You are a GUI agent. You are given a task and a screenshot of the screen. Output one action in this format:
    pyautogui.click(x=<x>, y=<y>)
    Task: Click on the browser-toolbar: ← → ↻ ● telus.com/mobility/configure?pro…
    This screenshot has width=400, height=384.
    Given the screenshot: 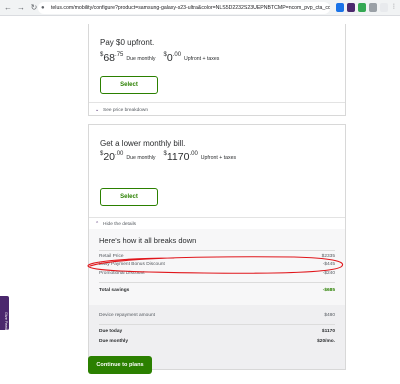 What is the action you would take?
    pyautogui.click(x=200, y=8)
    